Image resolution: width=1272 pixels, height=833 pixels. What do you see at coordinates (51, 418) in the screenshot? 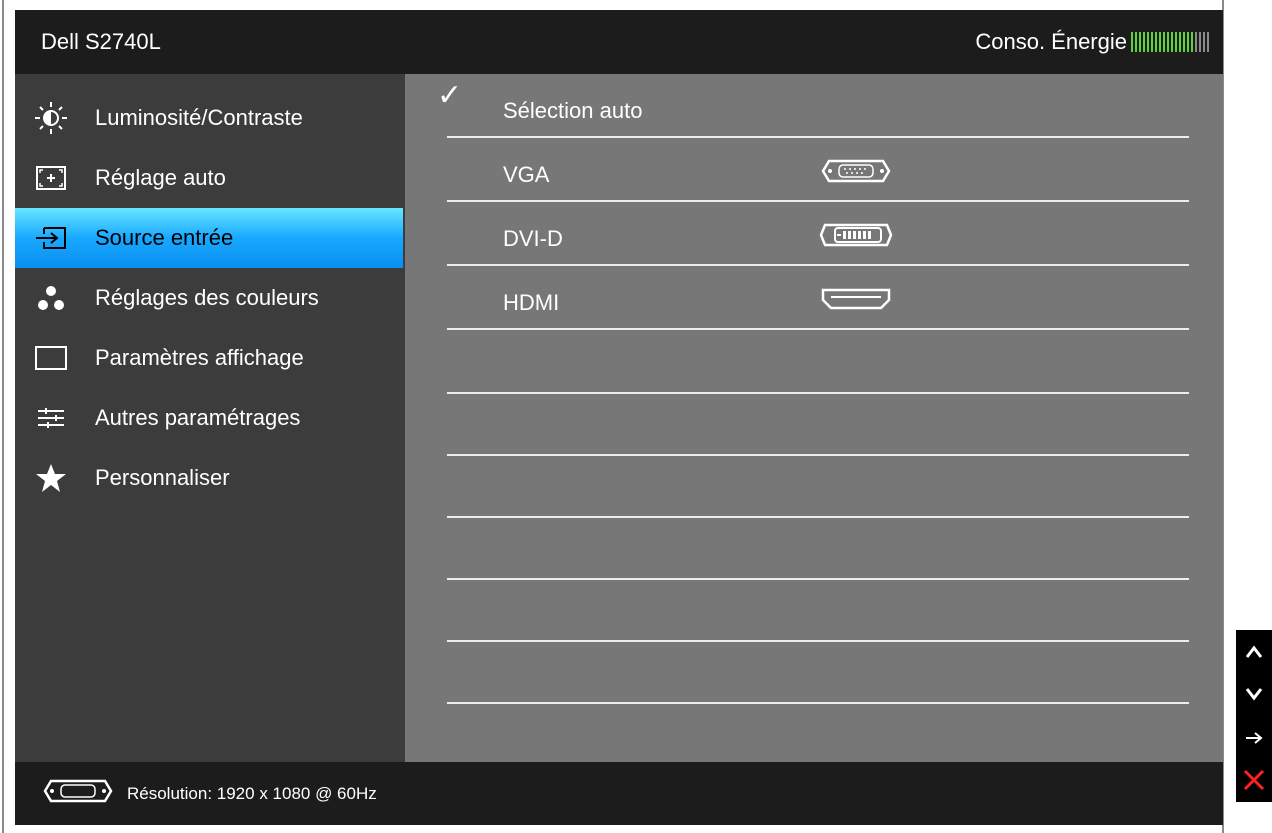
I see `sliders-icon` at bounding box center [51, 418].